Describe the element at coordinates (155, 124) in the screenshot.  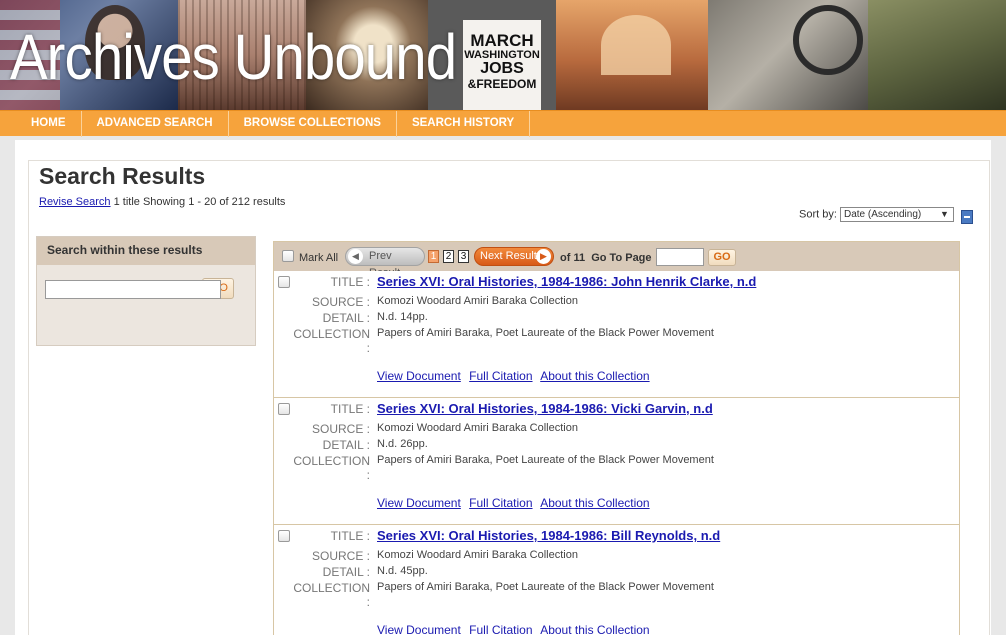
I see `nav-advanced-search: ADVANCED SEARCH` at that location.